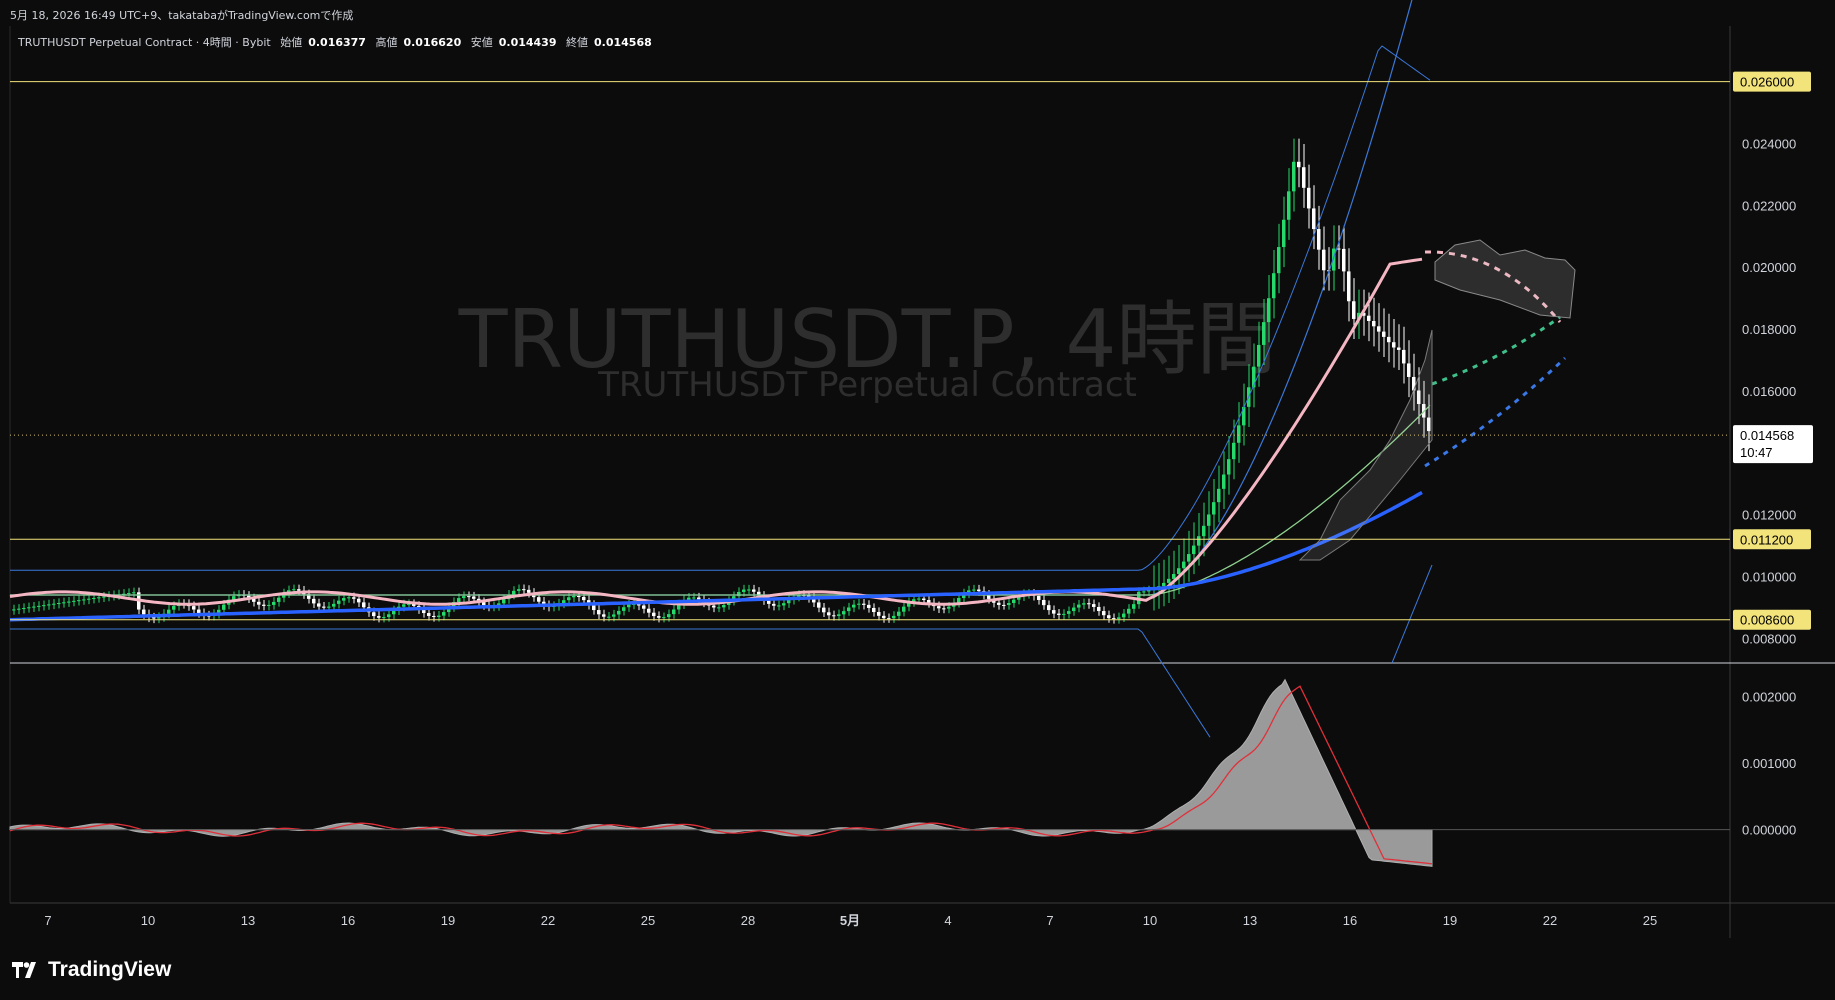 The width and height of the screenshot is (1835, 1000). I want to click on bar-countdown: 10:47, so click(1756, 452).